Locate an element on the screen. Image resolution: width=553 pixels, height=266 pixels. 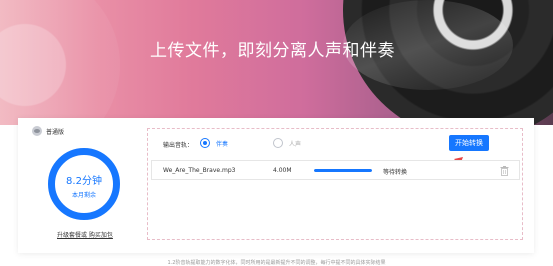
file-size: 4.00M is located at coordinates (282, 170).